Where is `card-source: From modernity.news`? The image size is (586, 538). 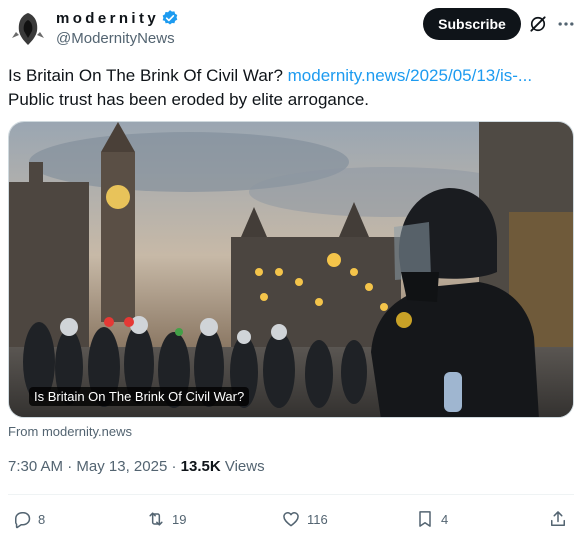
card-source: From modernity.news is located at coordinates (70, 431).